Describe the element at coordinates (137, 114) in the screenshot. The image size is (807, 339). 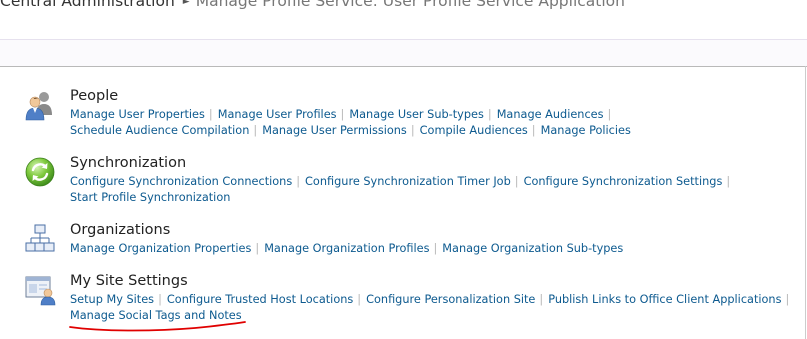
I see `link-manage-user-properties: Manage User Properties` at that location.